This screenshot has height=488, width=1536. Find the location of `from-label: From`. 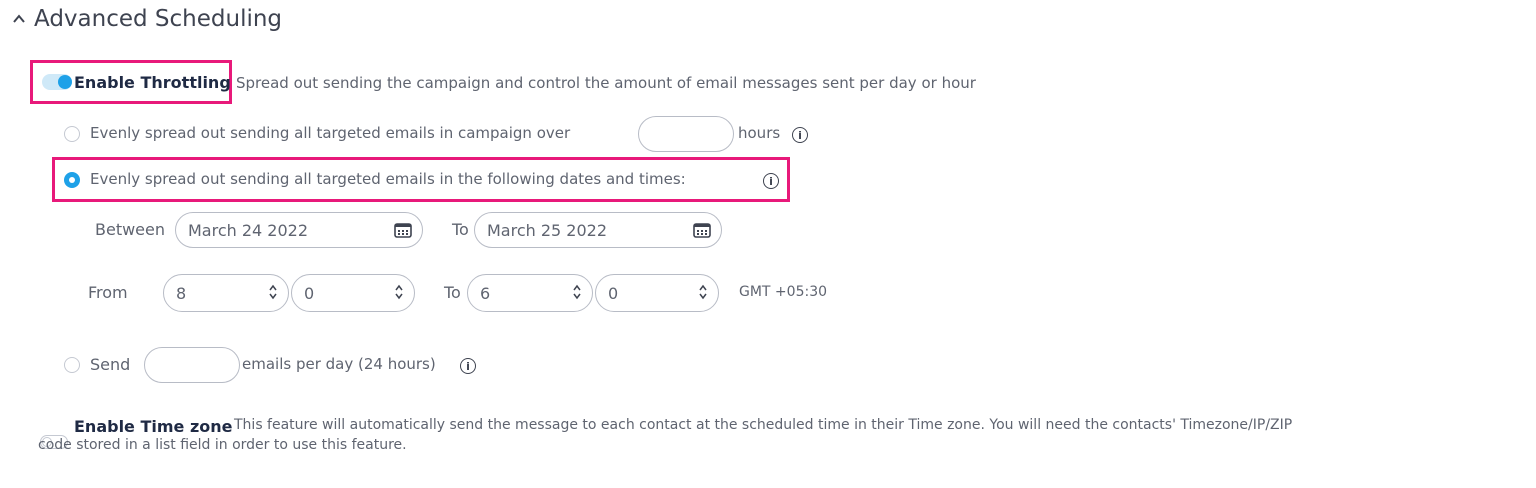

from-label: From is located at coordinates (108, 292).